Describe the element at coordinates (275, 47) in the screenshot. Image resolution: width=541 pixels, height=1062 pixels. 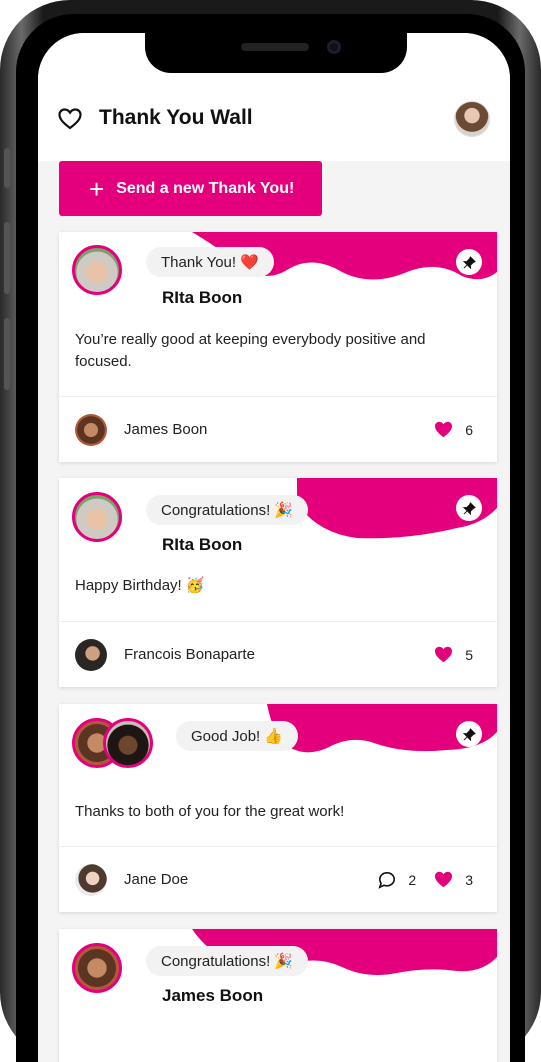
I see `speaker-grille` at that location.